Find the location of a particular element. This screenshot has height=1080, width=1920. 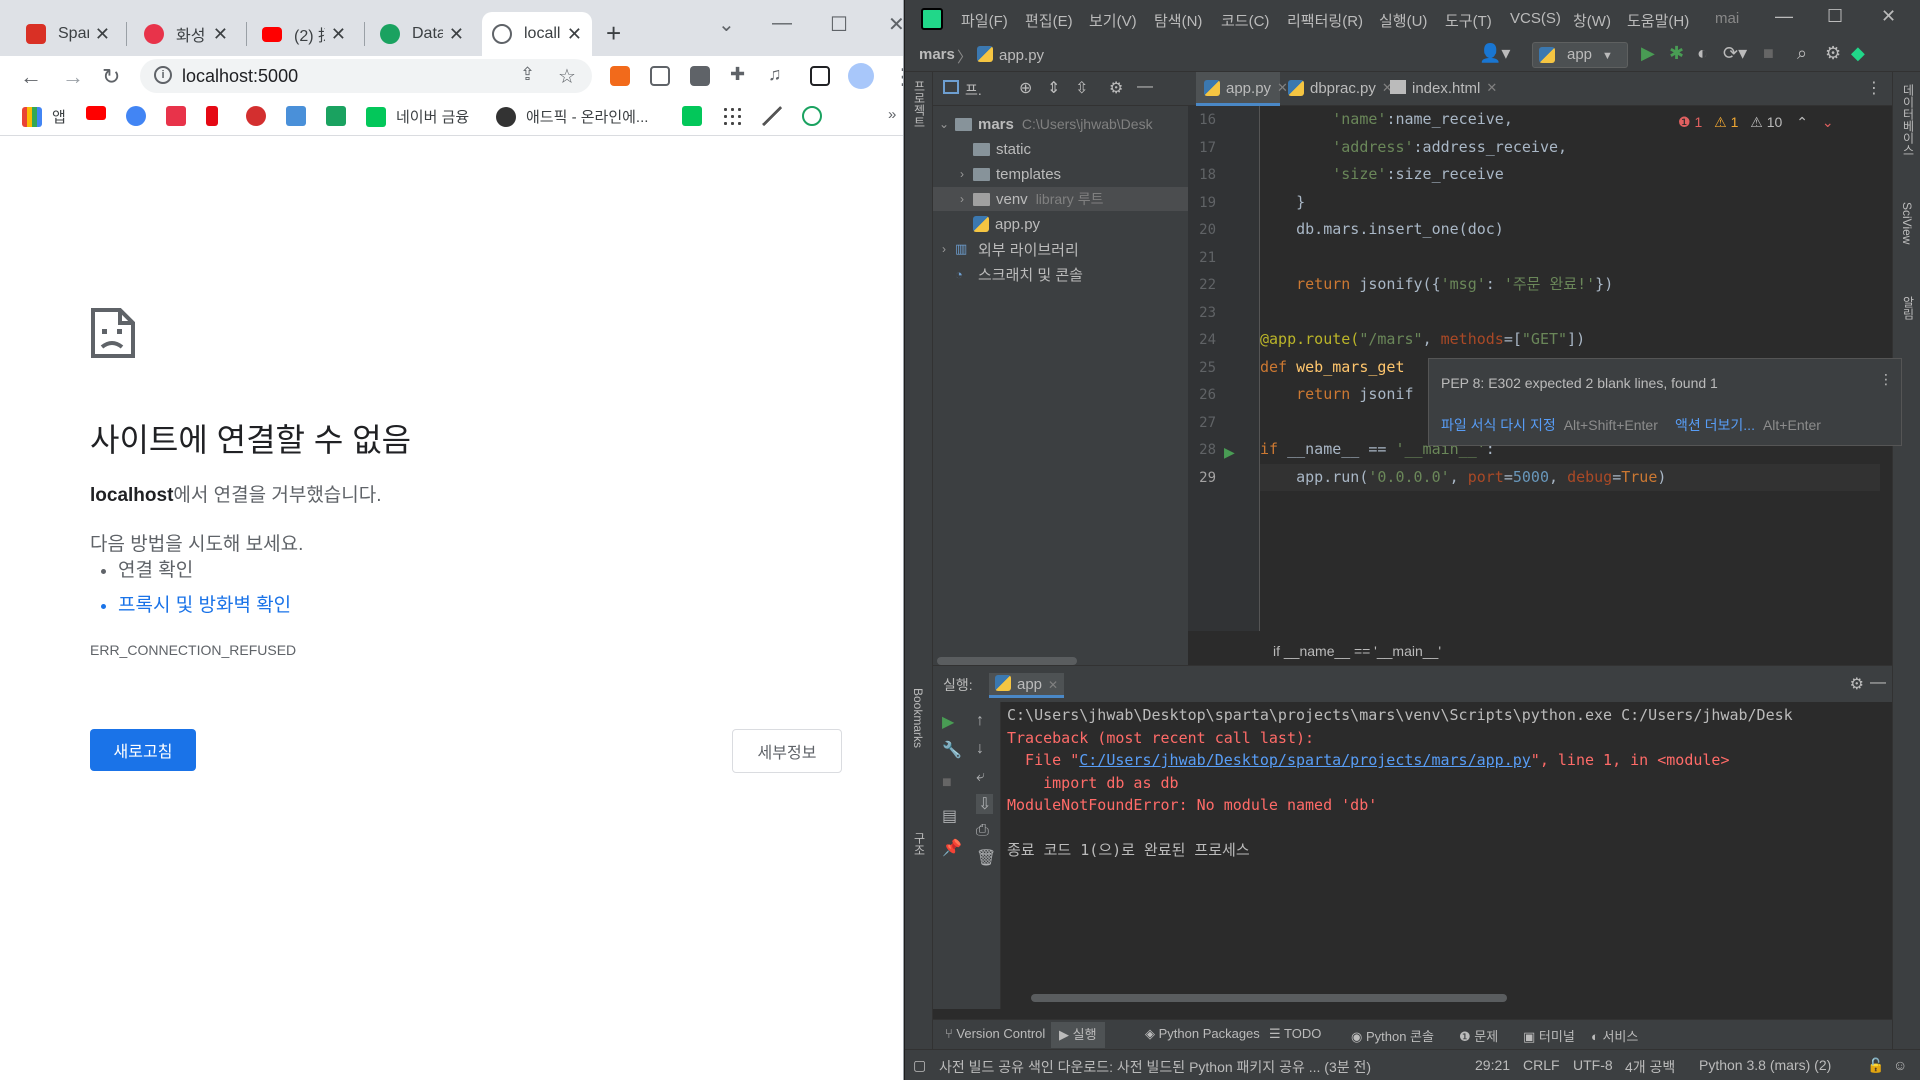

minimize-icon: — is located at coordinates (1784, 16).